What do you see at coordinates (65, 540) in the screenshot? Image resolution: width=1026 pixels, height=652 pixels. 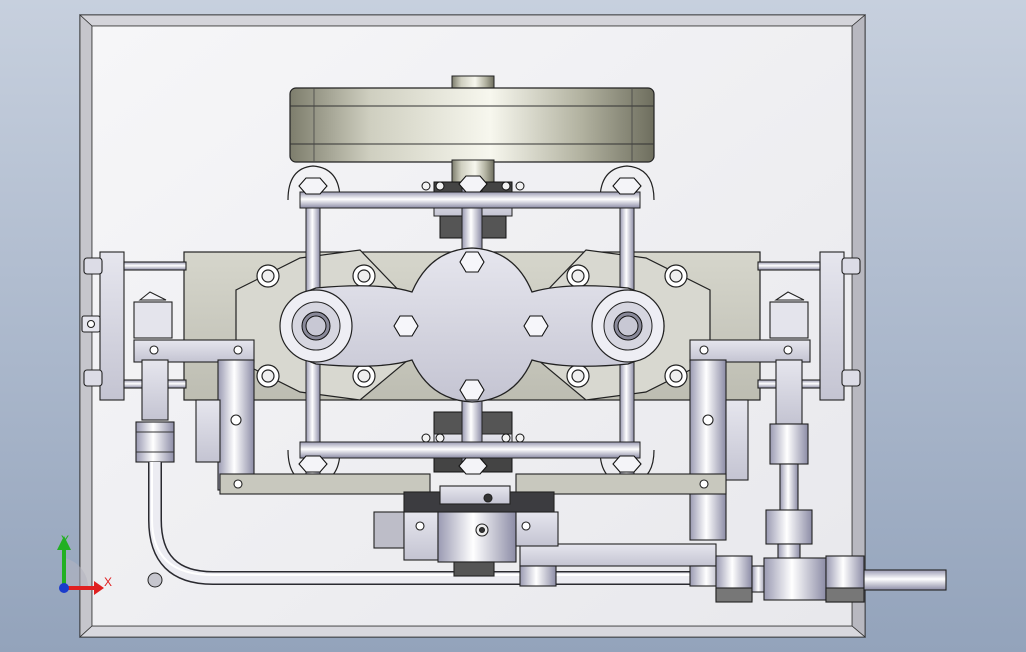 I see `triad-y-label: Y` at bounding box center [65, 540].